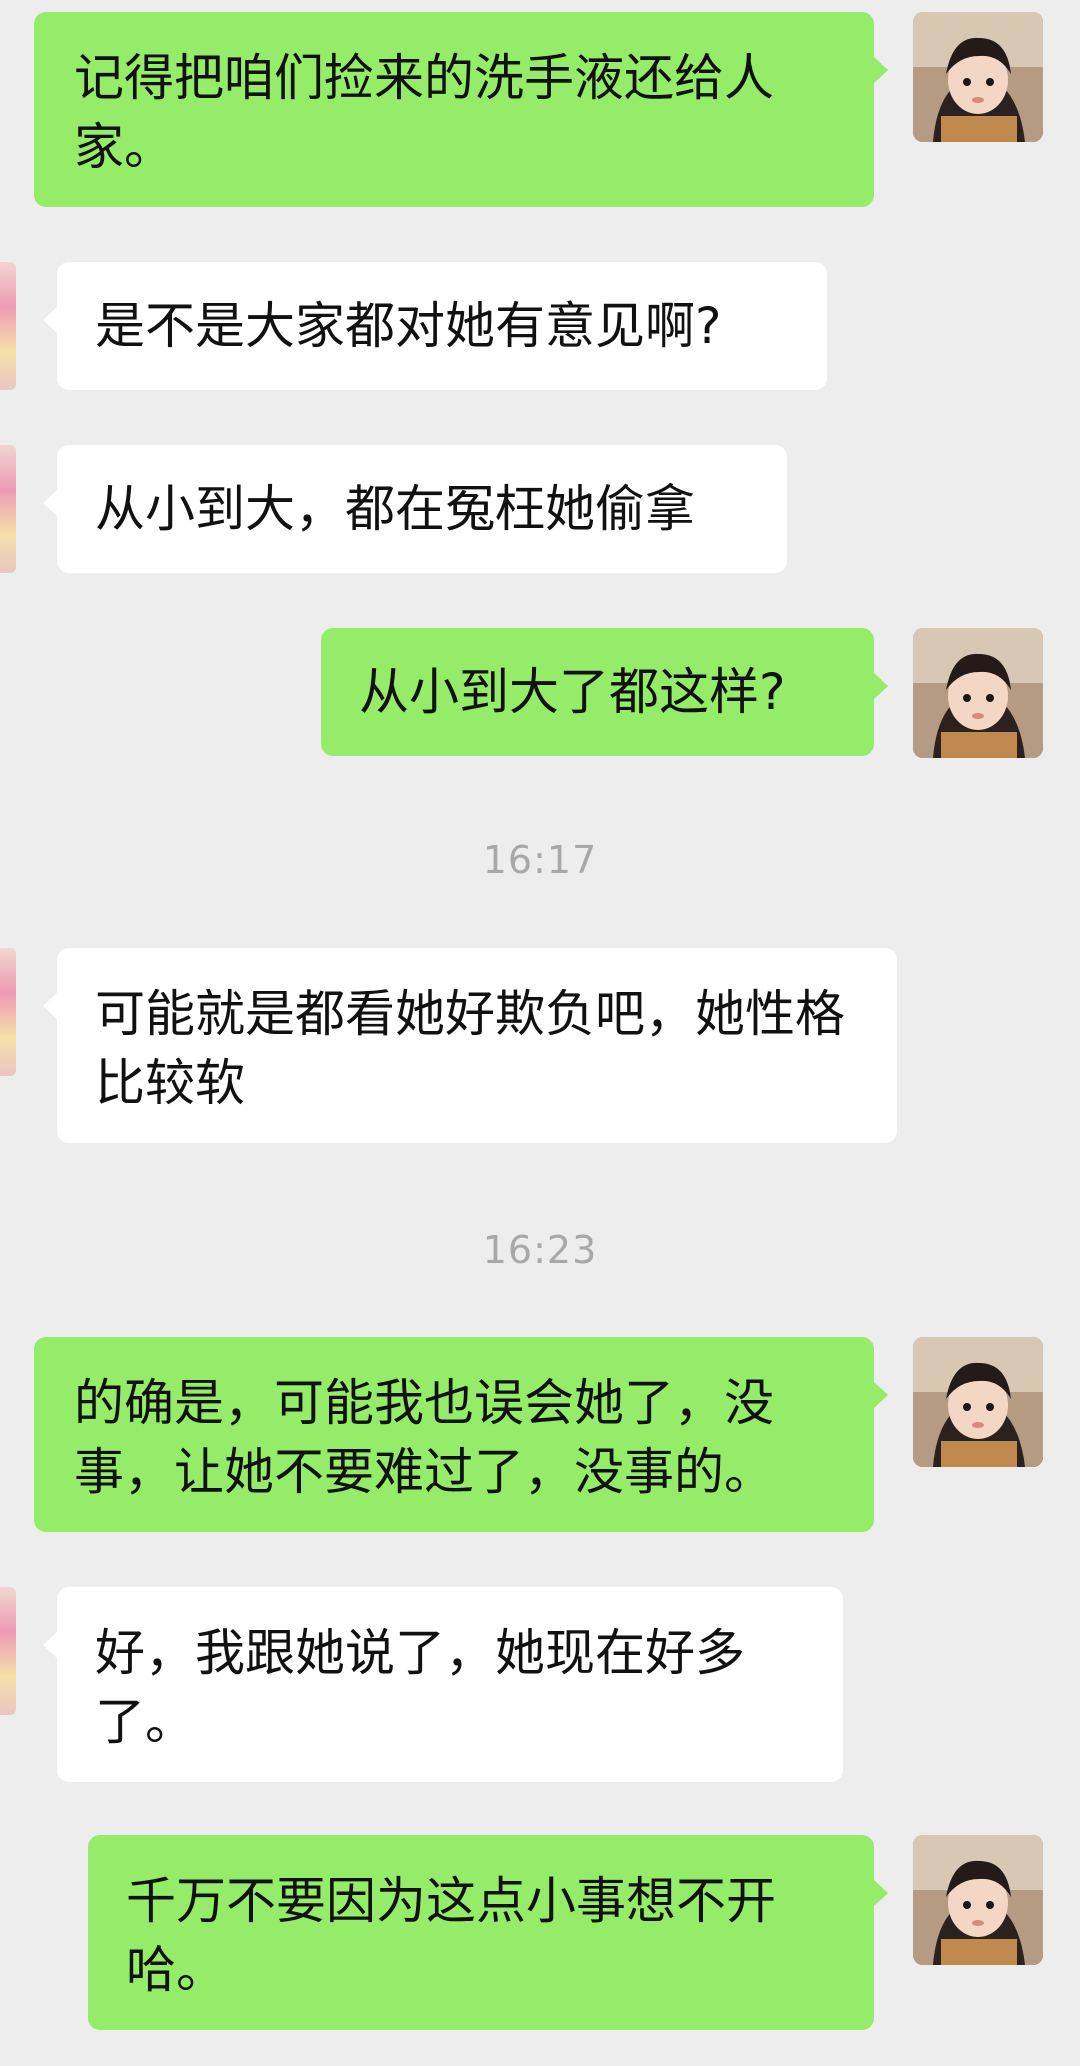 This screenshot has height=2066, width=1080. Describe the element at coordinates (424, 112) in the screenshot. I see `message-text: 记得把咱们捡来的洗手液还给人家。` at that location.